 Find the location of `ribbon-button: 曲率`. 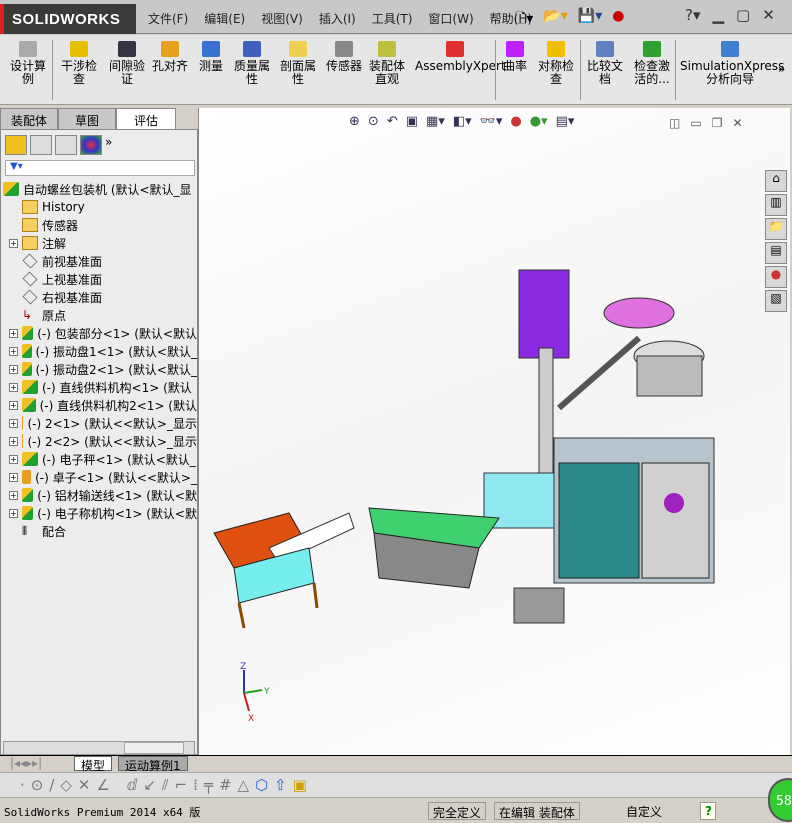

ribbon-button: 曲率 is located at coordinates (515, 57).